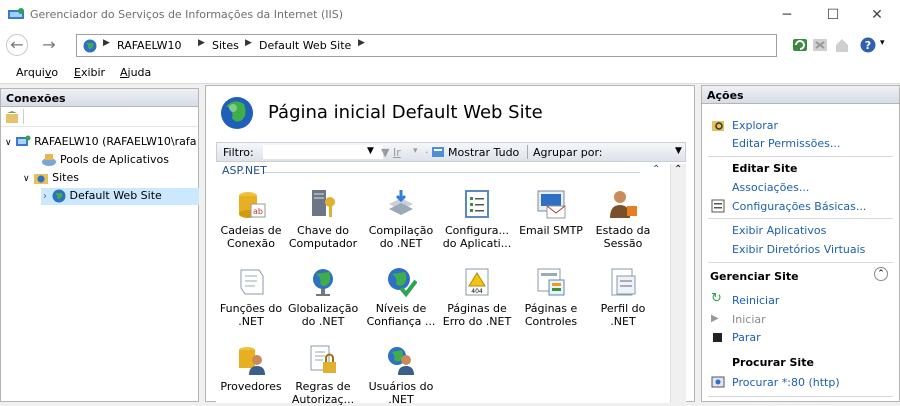 This screenshot has width=900, height=406. What do you see at coordinates (833, 15) in the screenshot?
I see `maximize-button: ☐` at bounding box center [833, 15].